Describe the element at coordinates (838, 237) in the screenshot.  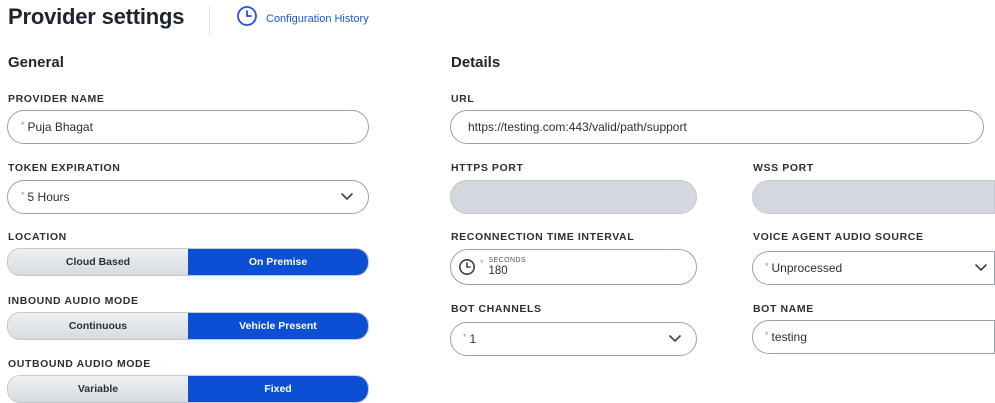
I see `voice-agent-audio-source-label: VOICE AGENT AUDIO SOURCE` at that location.